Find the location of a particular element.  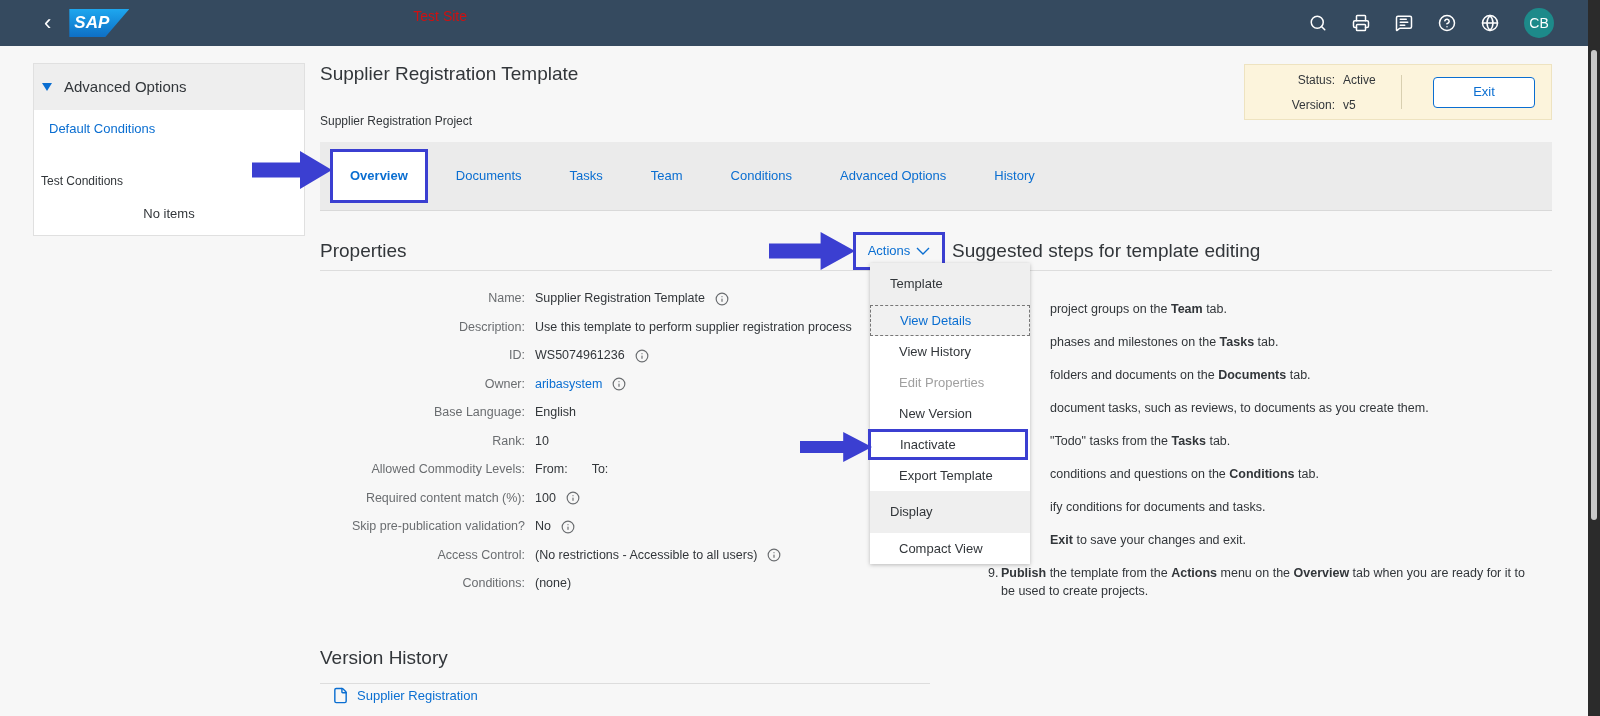

section-heading: Properties is located at coordinates (363, 250).